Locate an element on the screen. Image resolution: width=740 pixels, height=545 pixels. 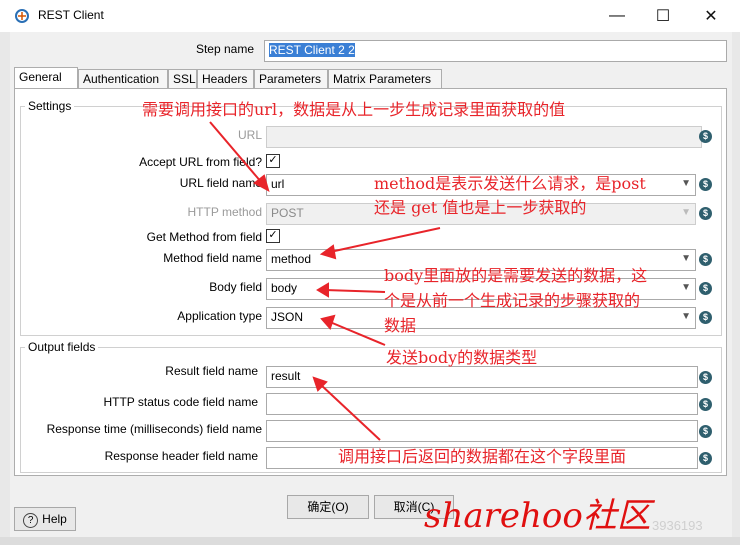
annotation-body-line1: body里面放的是需要发送的数据，这 is located at coordinates (516, 275).